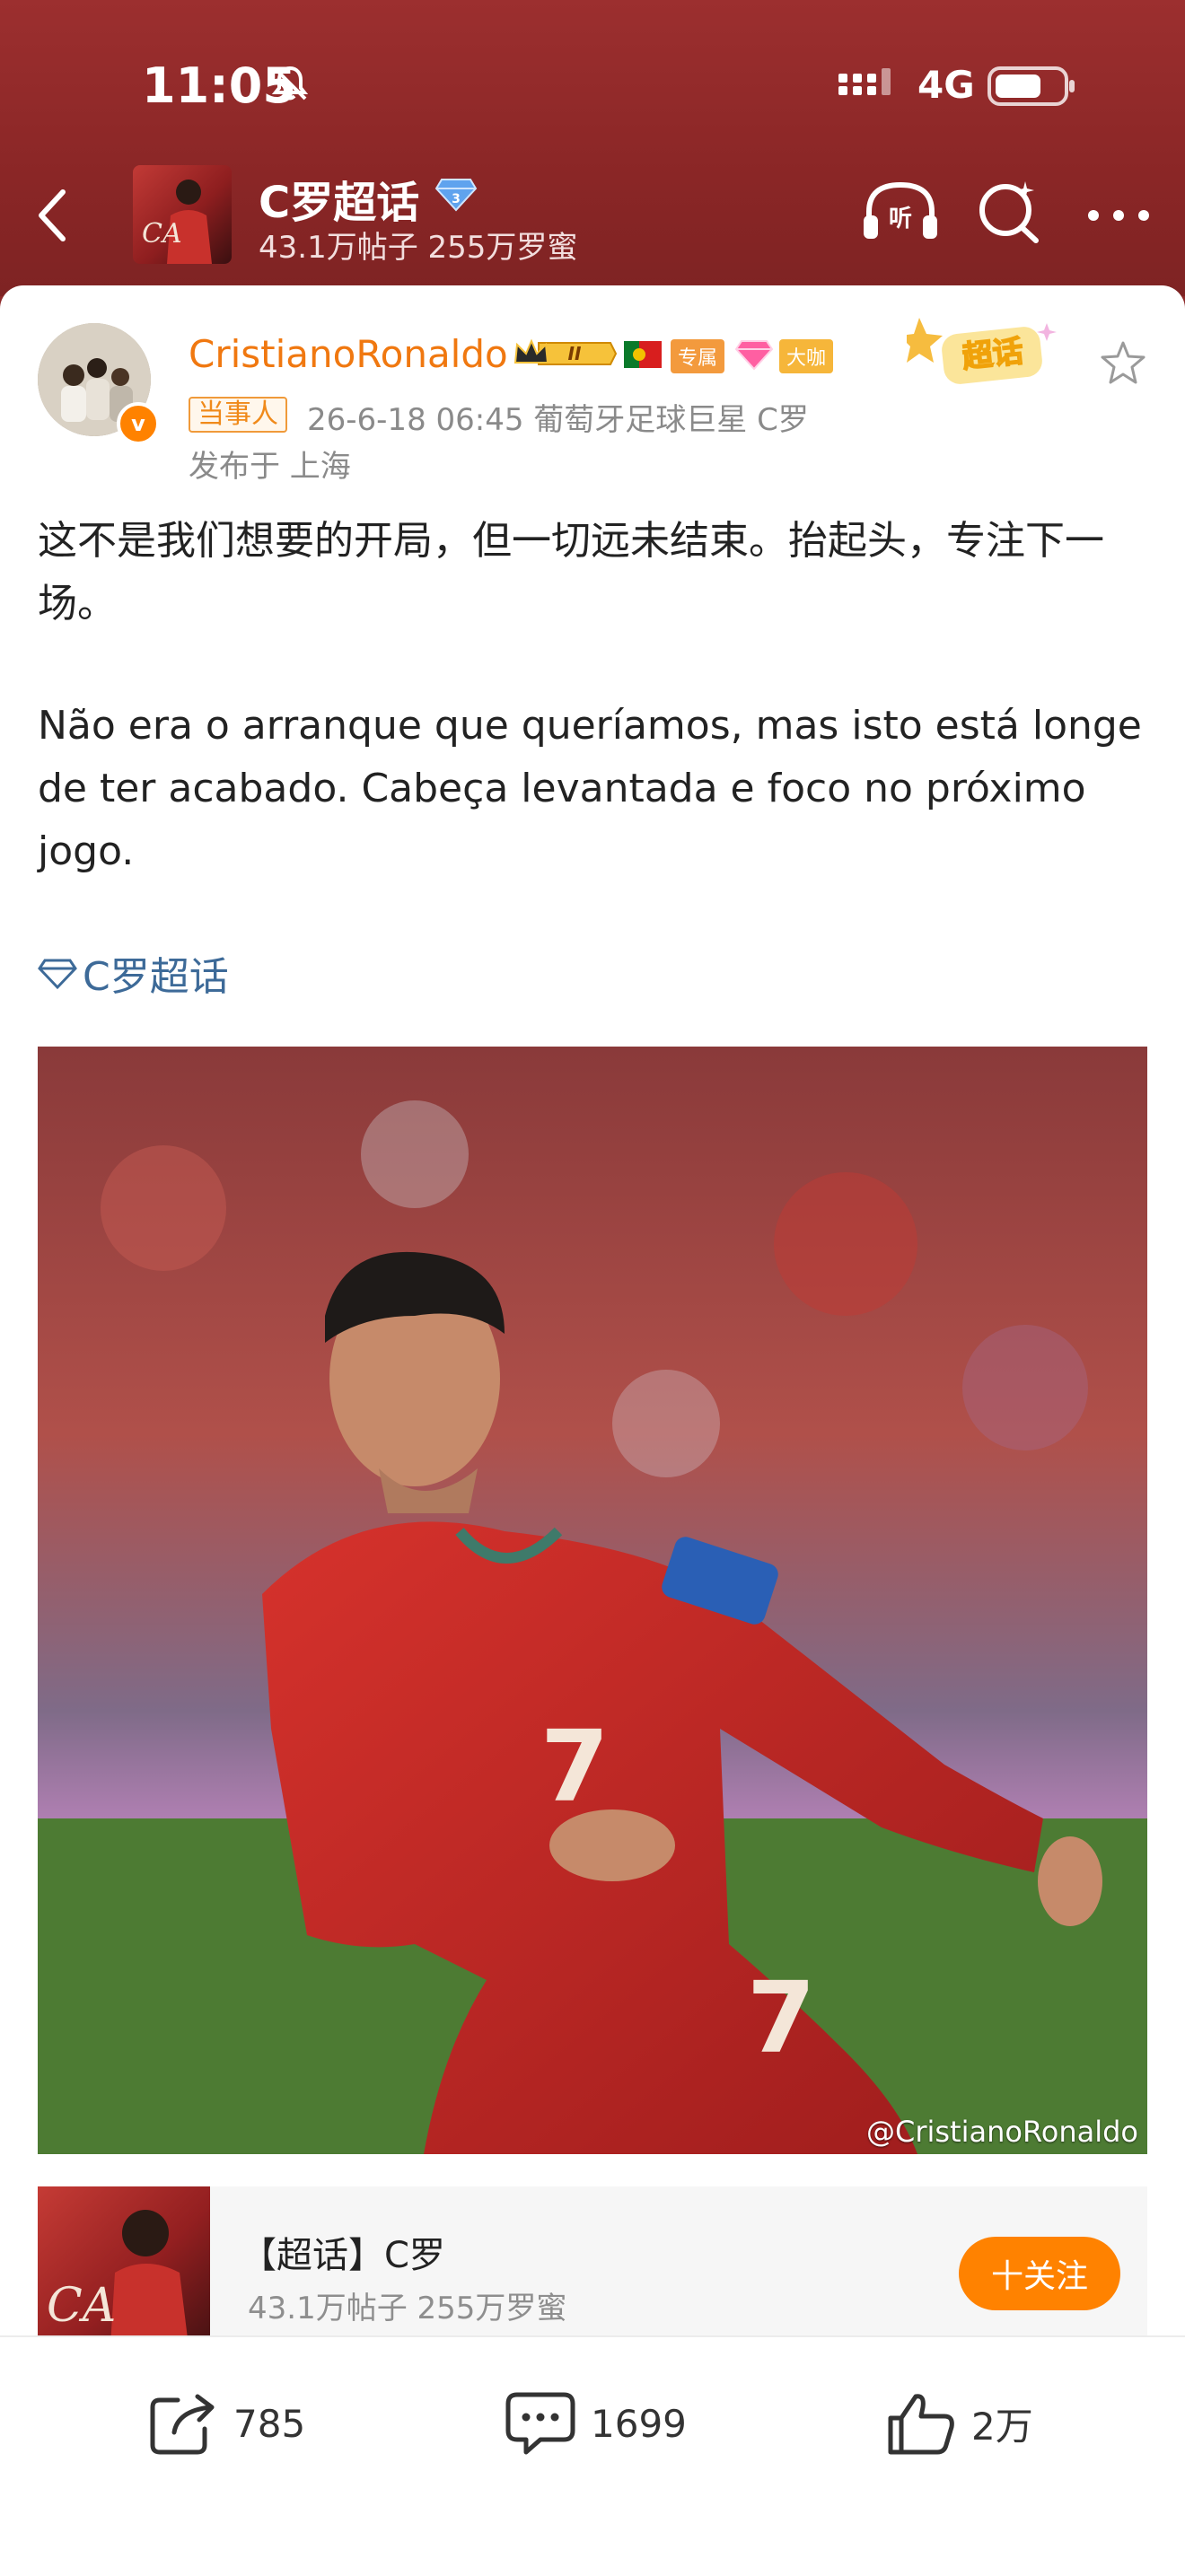 The height and width of the screenshot is (2576, 1185). I want to click on comment-button: 1699, so click(596, 2423).